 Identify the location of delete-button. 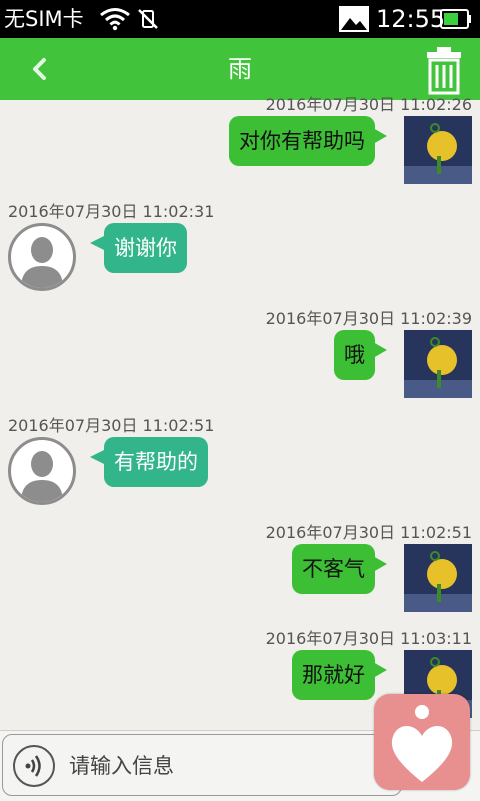
(444, 70).